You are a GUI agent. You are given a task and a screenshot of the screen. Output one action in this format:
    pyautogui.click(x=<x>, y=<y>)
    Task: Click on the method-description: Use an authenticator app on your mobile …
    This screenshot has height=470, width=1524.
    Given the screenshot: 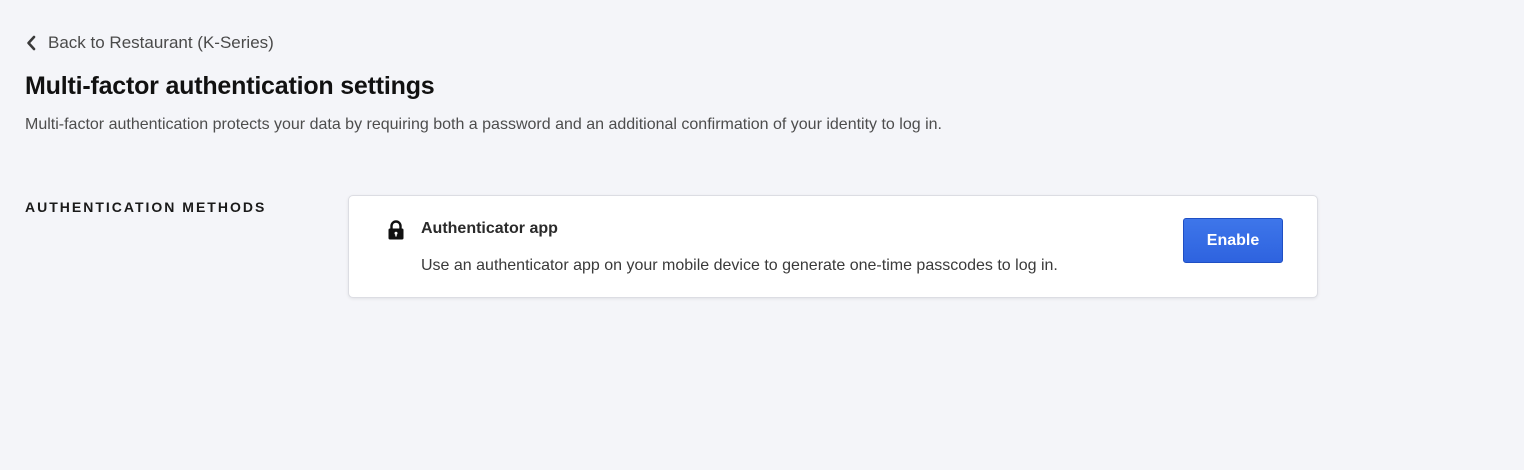 What is the action you would take?
    pyautogui.click(x=739, y=265)
    